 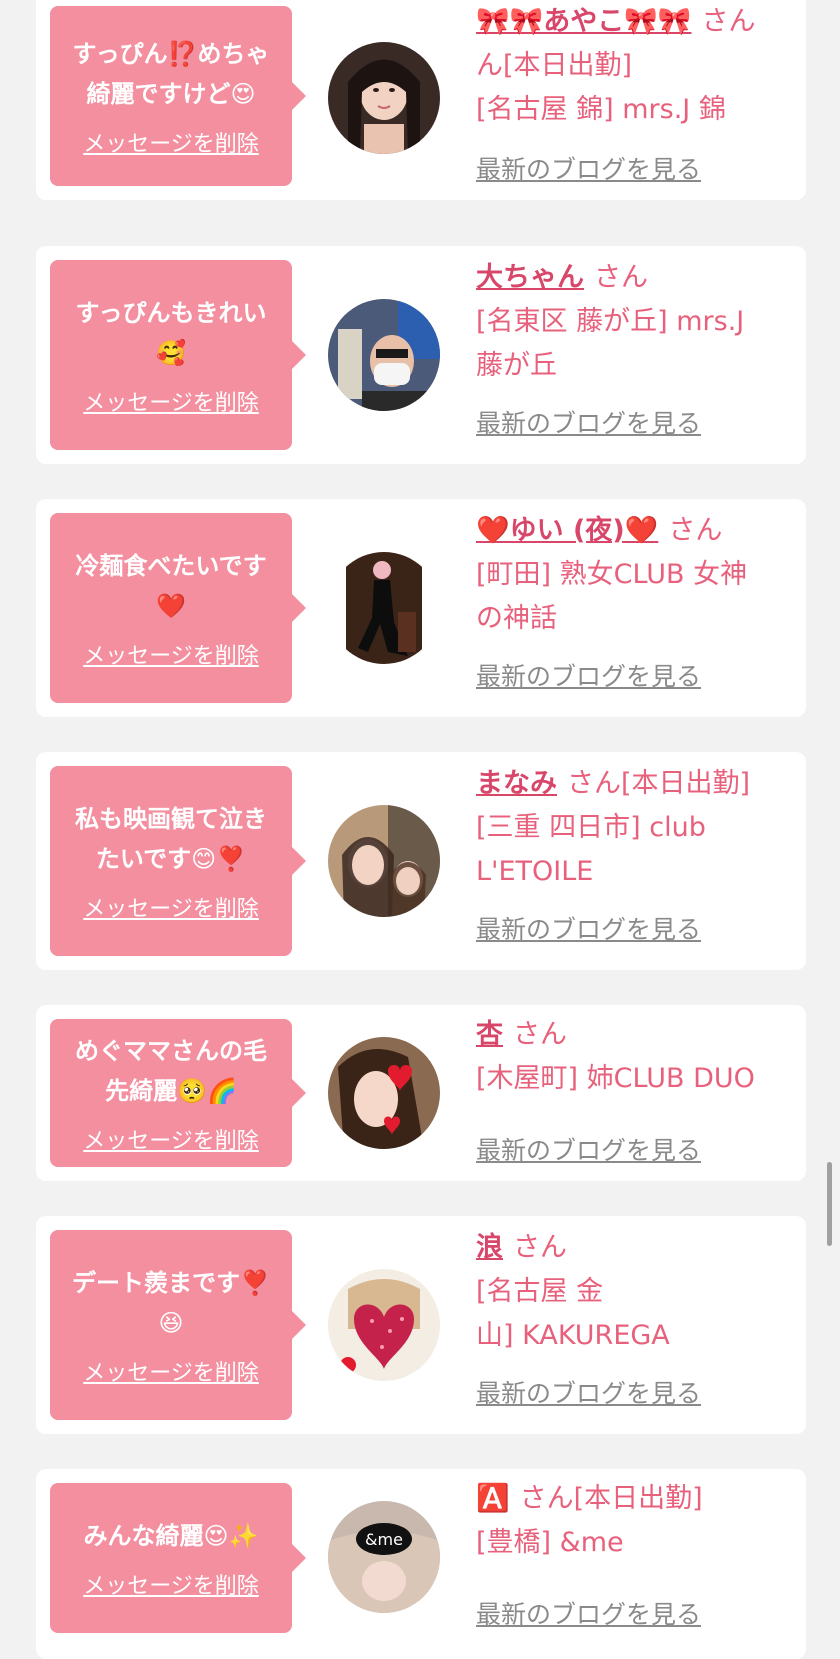 I want to click on message-text: すっぴんもきれい 🥰, so click(x=170, y=333).